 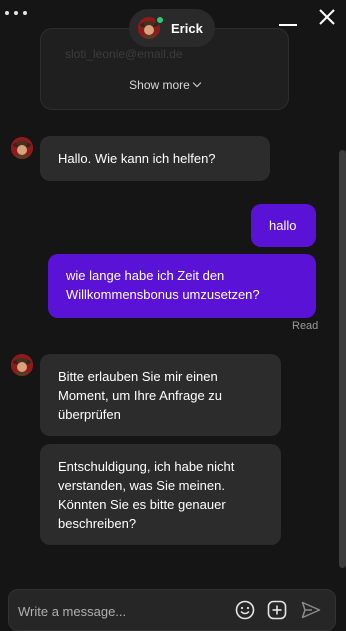 I want to click on show-more-button: Show more, so click(x=164, y=85).